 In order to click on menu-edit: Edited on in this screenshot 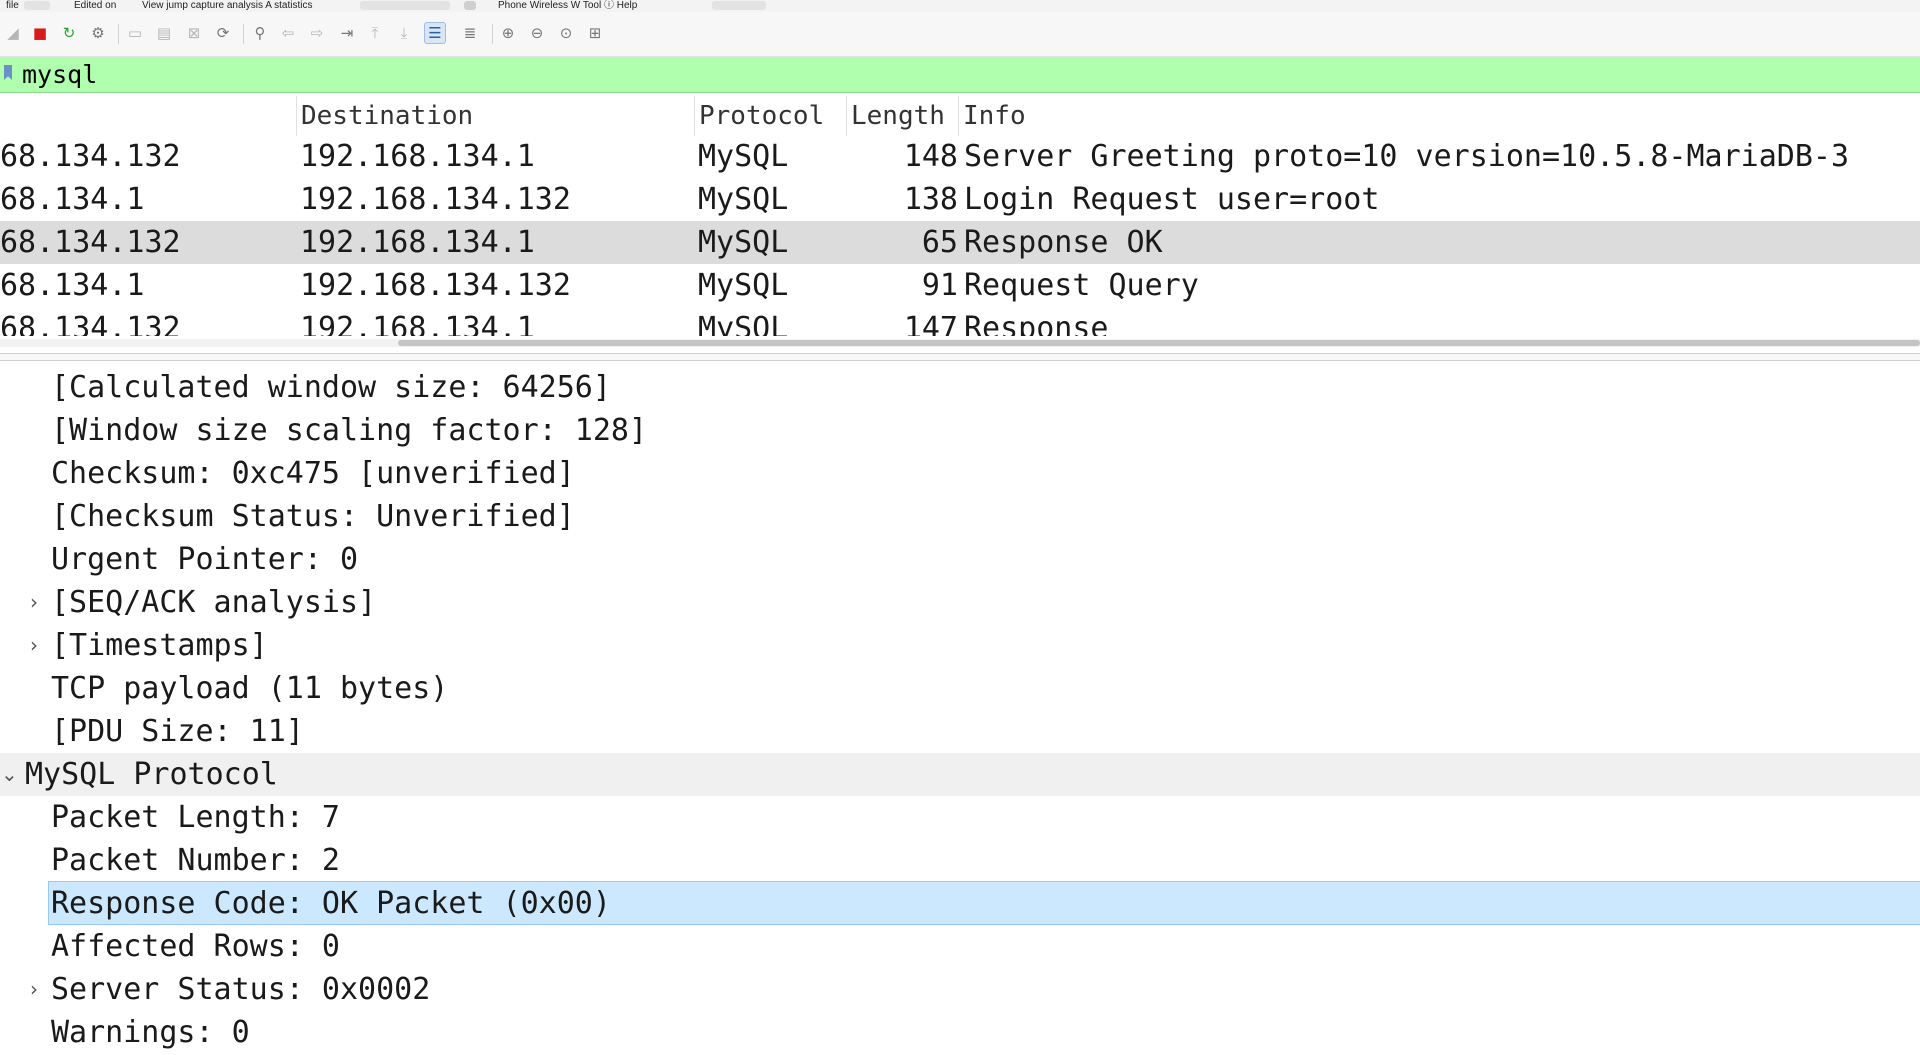, I will do `click(95, 6)`.